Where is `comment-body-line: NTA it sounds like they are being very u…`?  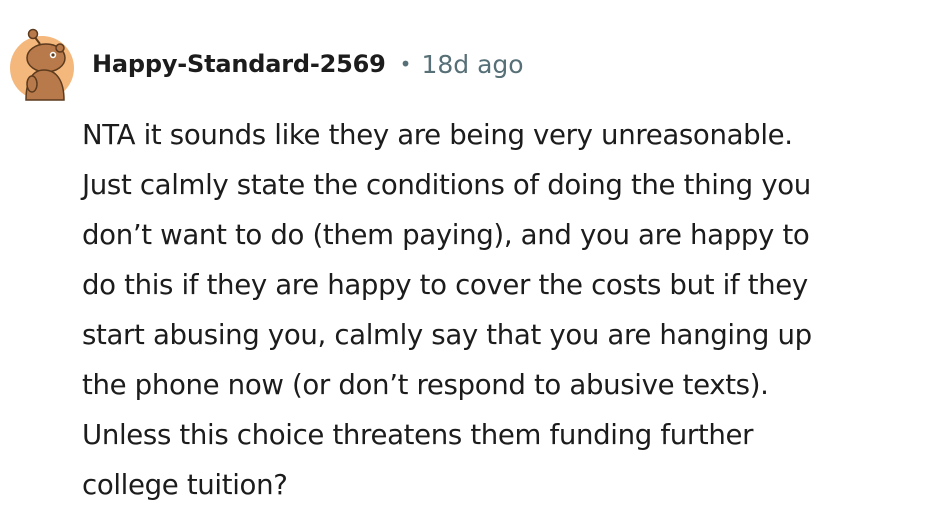
comment-body-line: NTA it sounds like they are being very u… is located at coordinates (437, 134).